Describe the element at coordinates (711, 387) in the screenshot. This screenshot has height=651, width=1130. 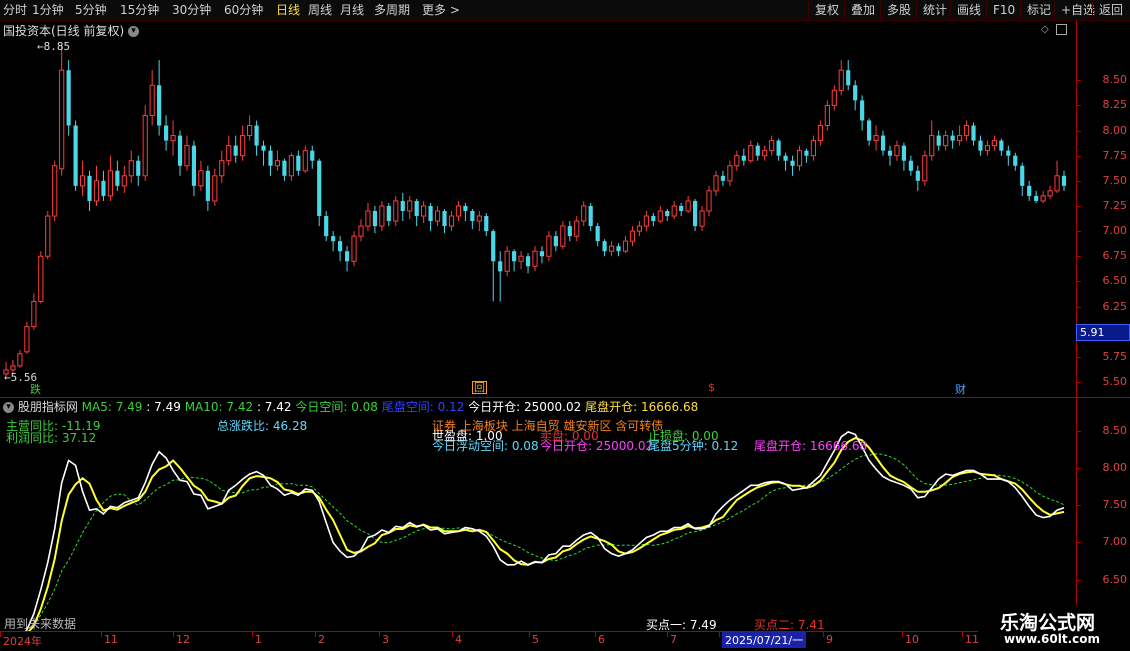
I see `event-marker-dollar: $` at that location.